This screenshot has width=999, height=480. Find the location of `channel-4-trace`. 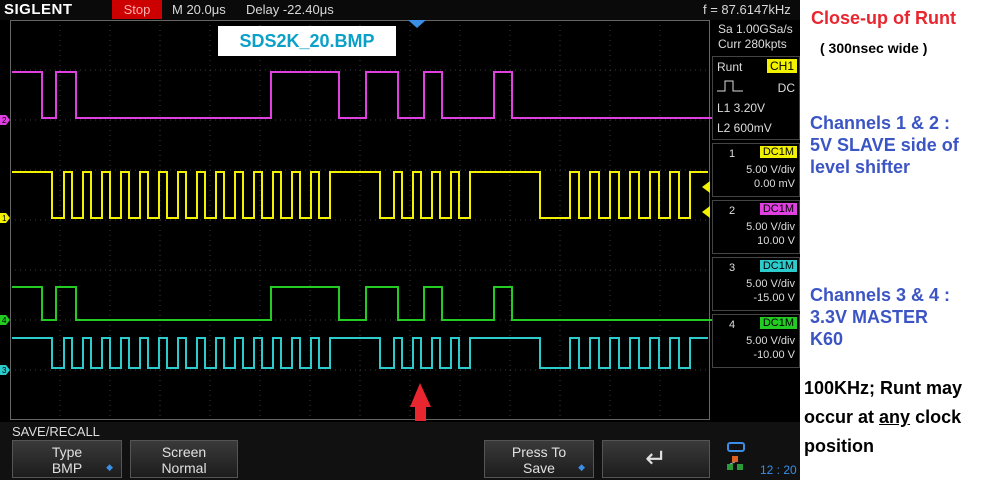

channel-4-trace is located at coordinates (362, 303).